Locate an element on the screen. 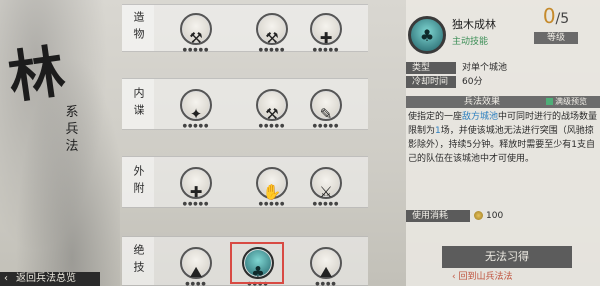 Image resolution: width=600 pixels, height=286 pixels. effect-label: 兵法效果 is located at coordinates (482, 102).